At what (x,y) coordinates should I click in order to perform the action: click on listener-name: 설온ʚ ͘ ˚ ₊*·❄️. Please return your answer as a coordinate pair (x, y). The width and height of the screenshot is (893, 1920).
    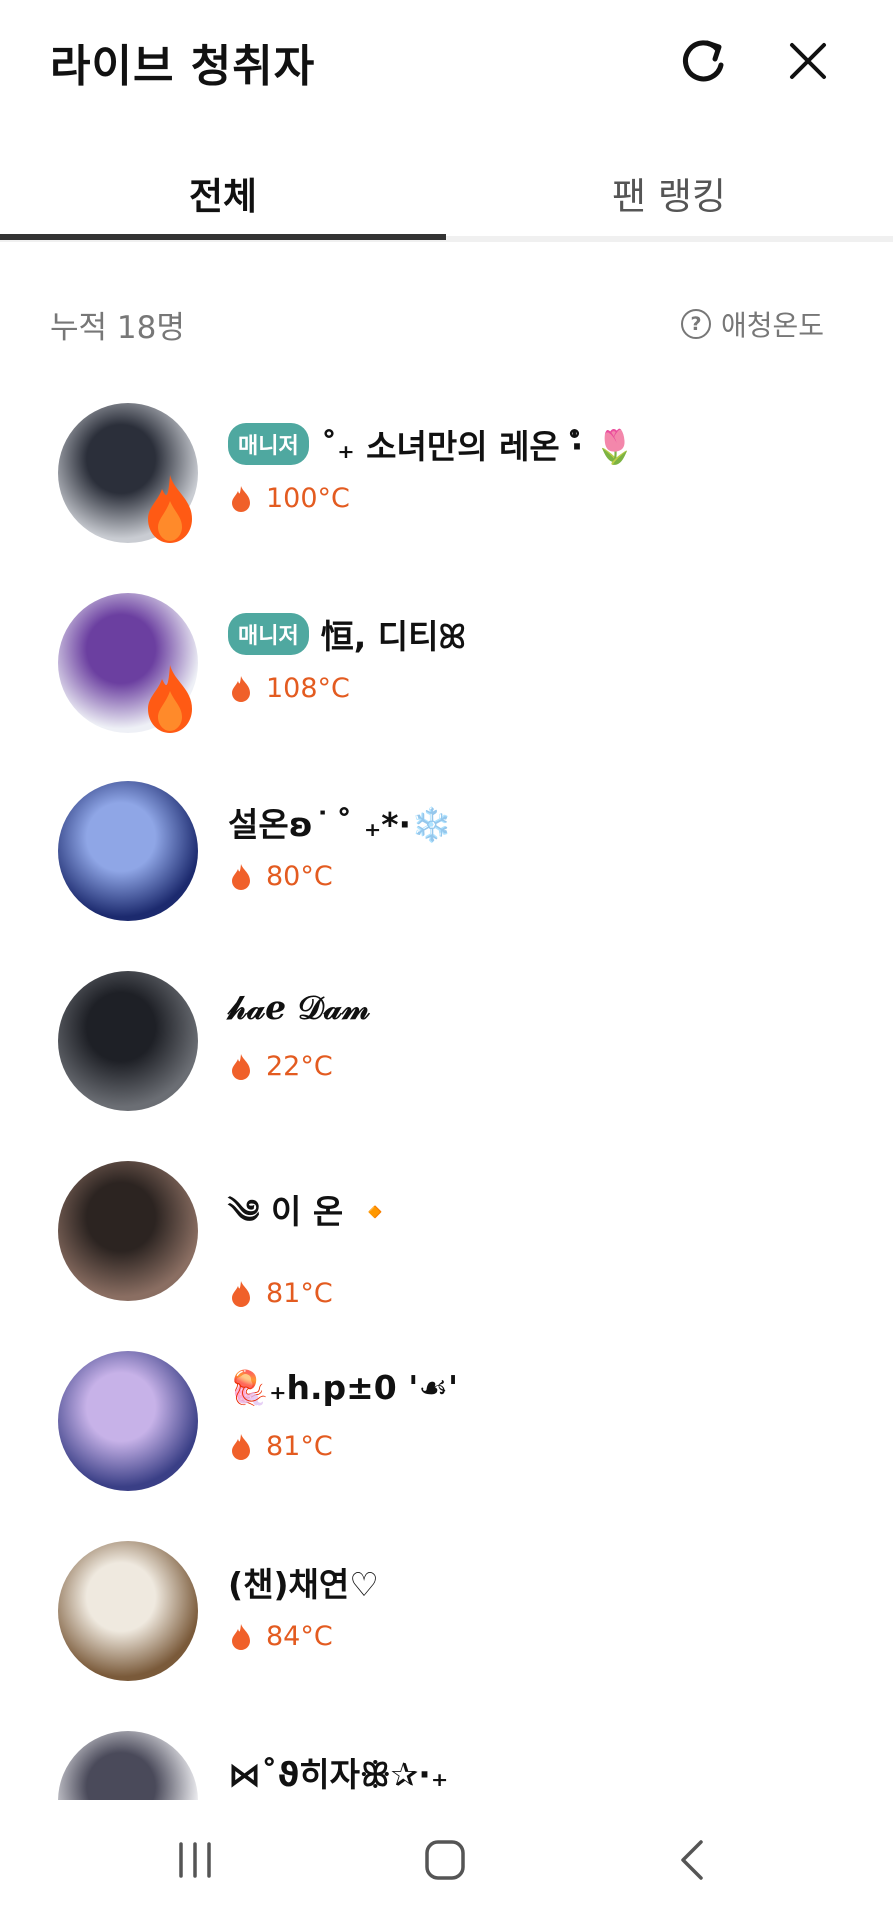
    Looking at the image, I should click on (340, 822).